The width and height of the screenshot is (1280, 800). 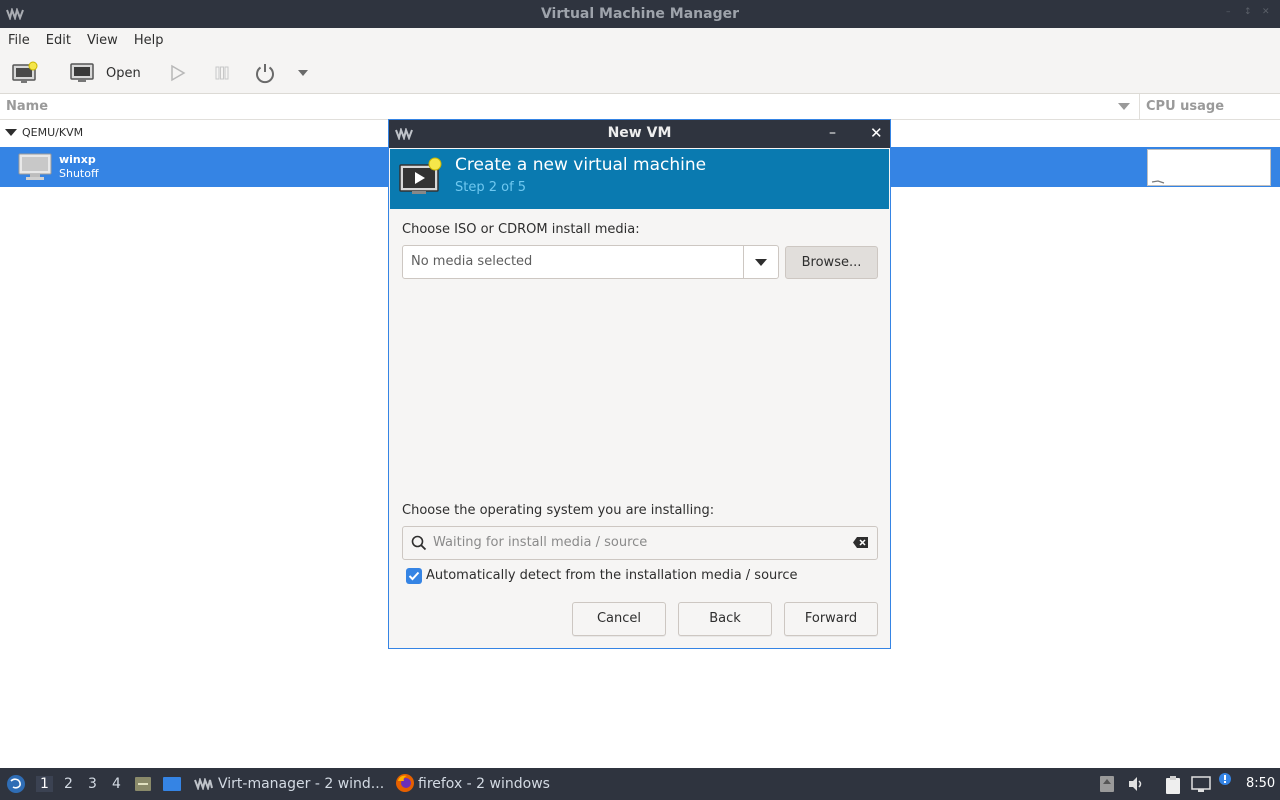 What do you see at coordinates (491, 187) in the screenshot?
I see `wizard-step: Step 2 of 5` at bounding box center [491, 187].